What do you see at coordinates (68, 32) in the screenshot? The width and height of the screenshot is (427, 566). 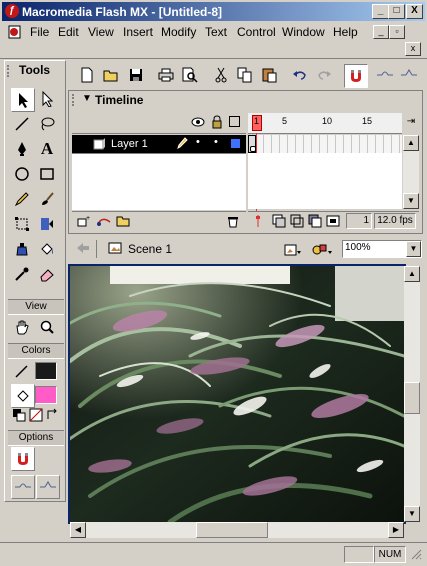 I see `menu-edit: Edit` at bounding box center [68, 32].